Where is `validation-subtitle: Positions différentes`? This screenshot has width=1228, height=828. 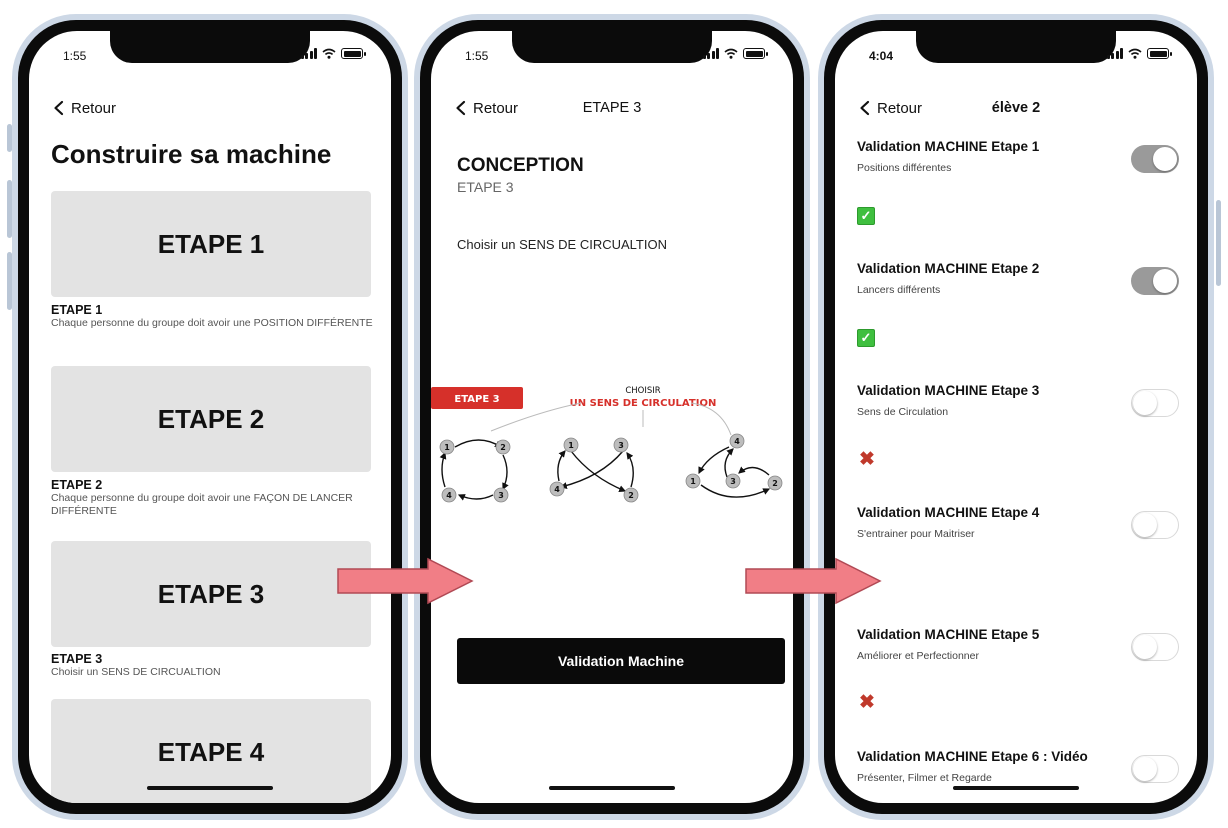
validation-subtitle: Positions différentes is located at coordinates (904, 168).